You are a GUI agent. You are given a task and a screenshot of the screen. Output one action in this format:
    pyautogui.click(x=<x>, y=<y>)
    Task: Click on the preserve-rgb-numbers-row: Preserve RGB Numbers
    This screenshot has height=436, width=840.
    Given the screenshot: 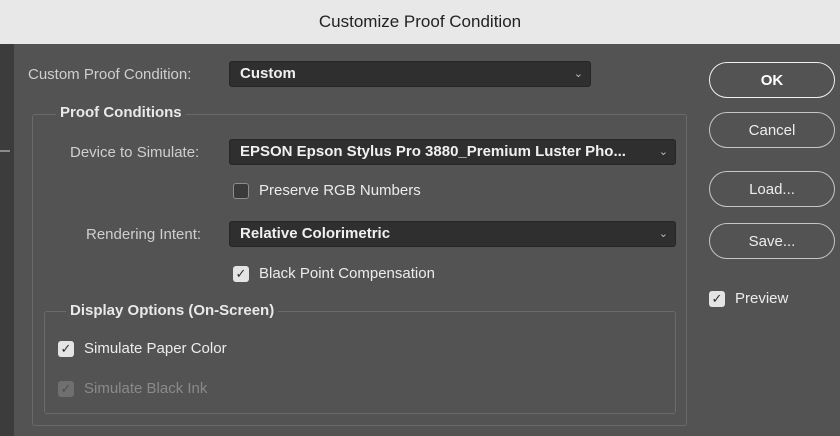 What is the action you would take?
    pyautogui.click(x=327, y=190)
    